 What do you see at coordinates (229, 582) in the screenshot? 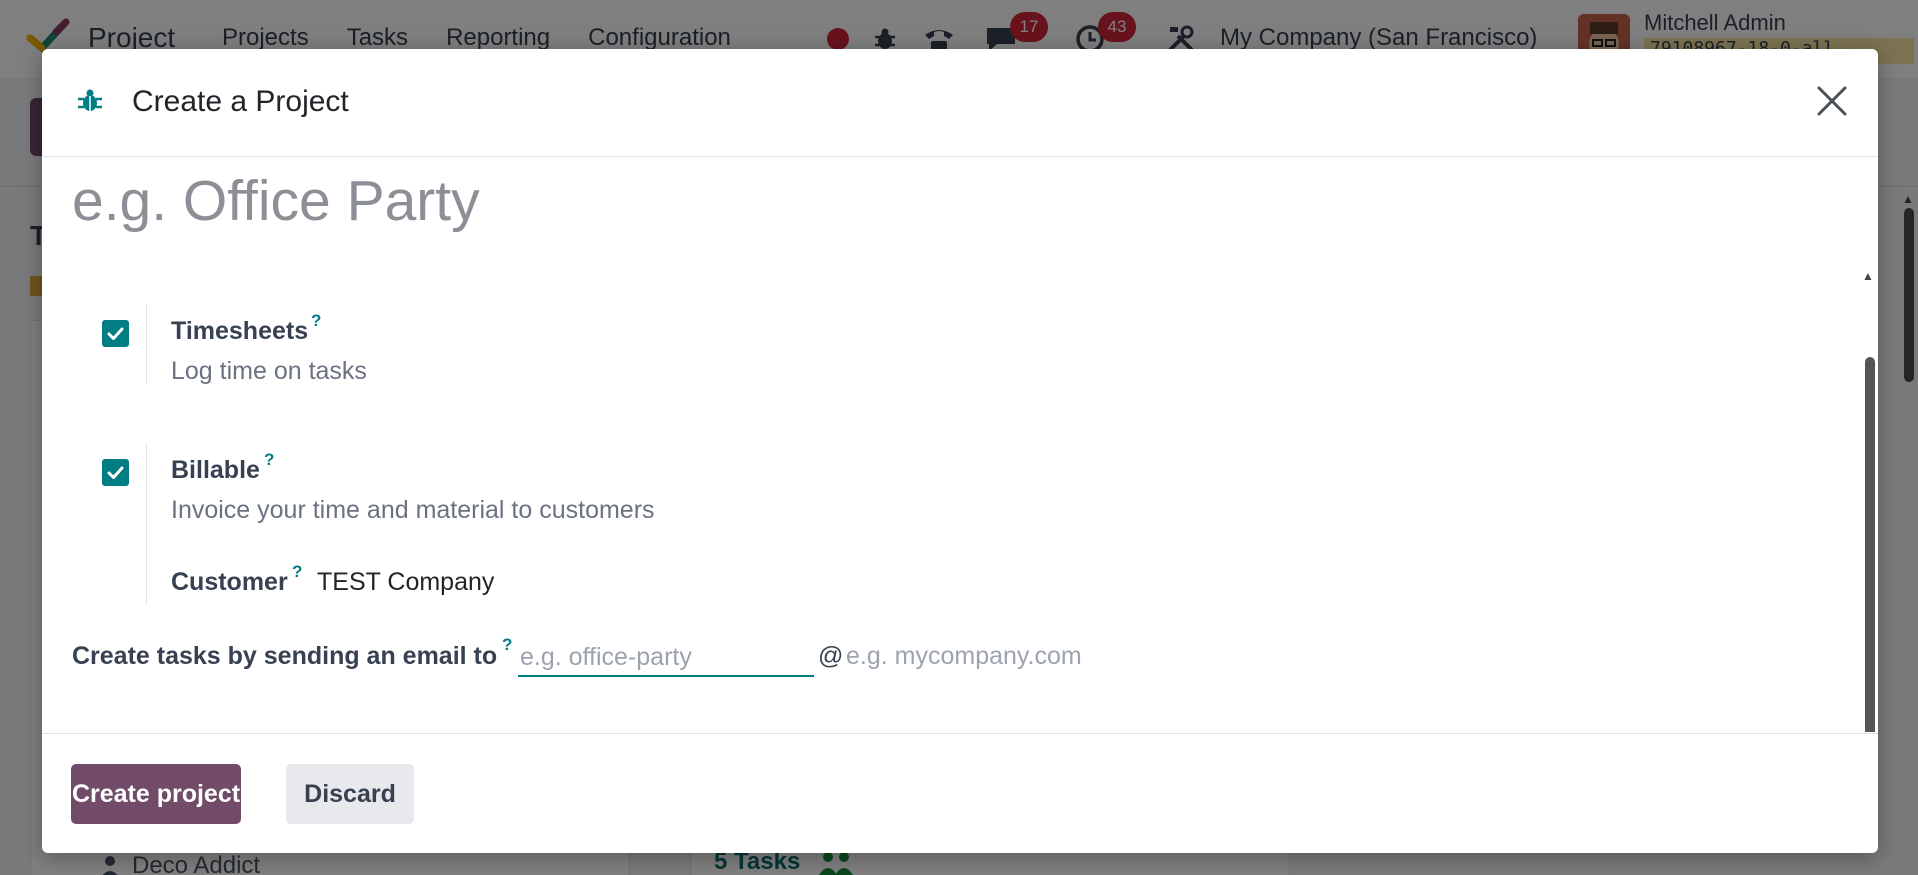
I see `customer-label: Customer` at bounding box center [229, 582].